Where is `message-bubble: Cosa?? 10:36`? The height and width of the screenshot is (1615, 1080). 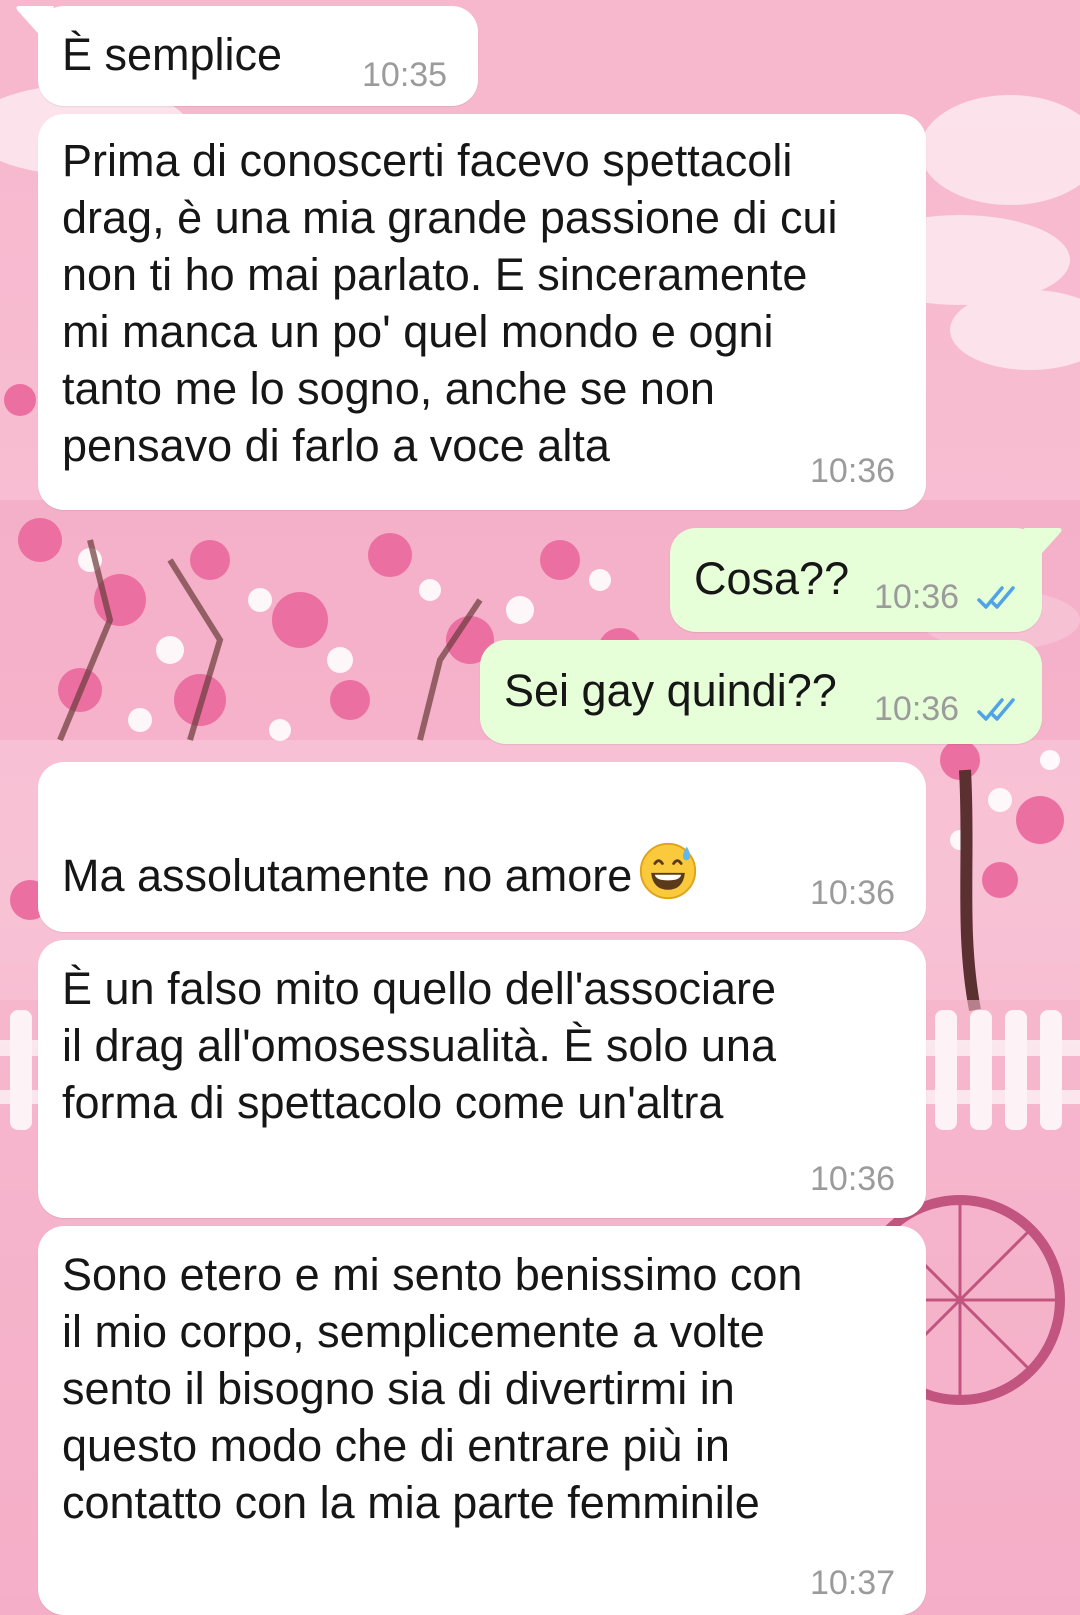 message-bubble: Cosa?? 10:36 is located at coordinates (856, 580).